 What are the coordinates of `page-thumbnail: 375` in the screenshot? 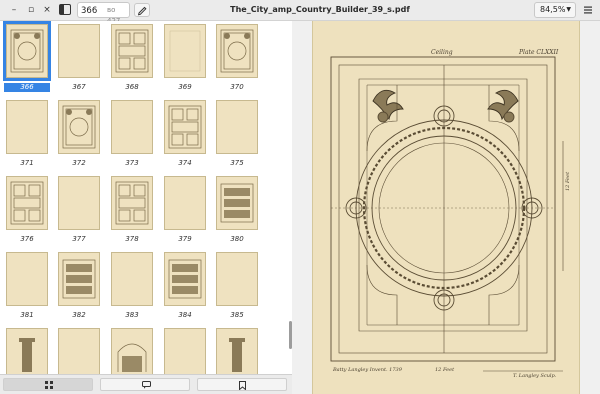 It's located at (237, 134).